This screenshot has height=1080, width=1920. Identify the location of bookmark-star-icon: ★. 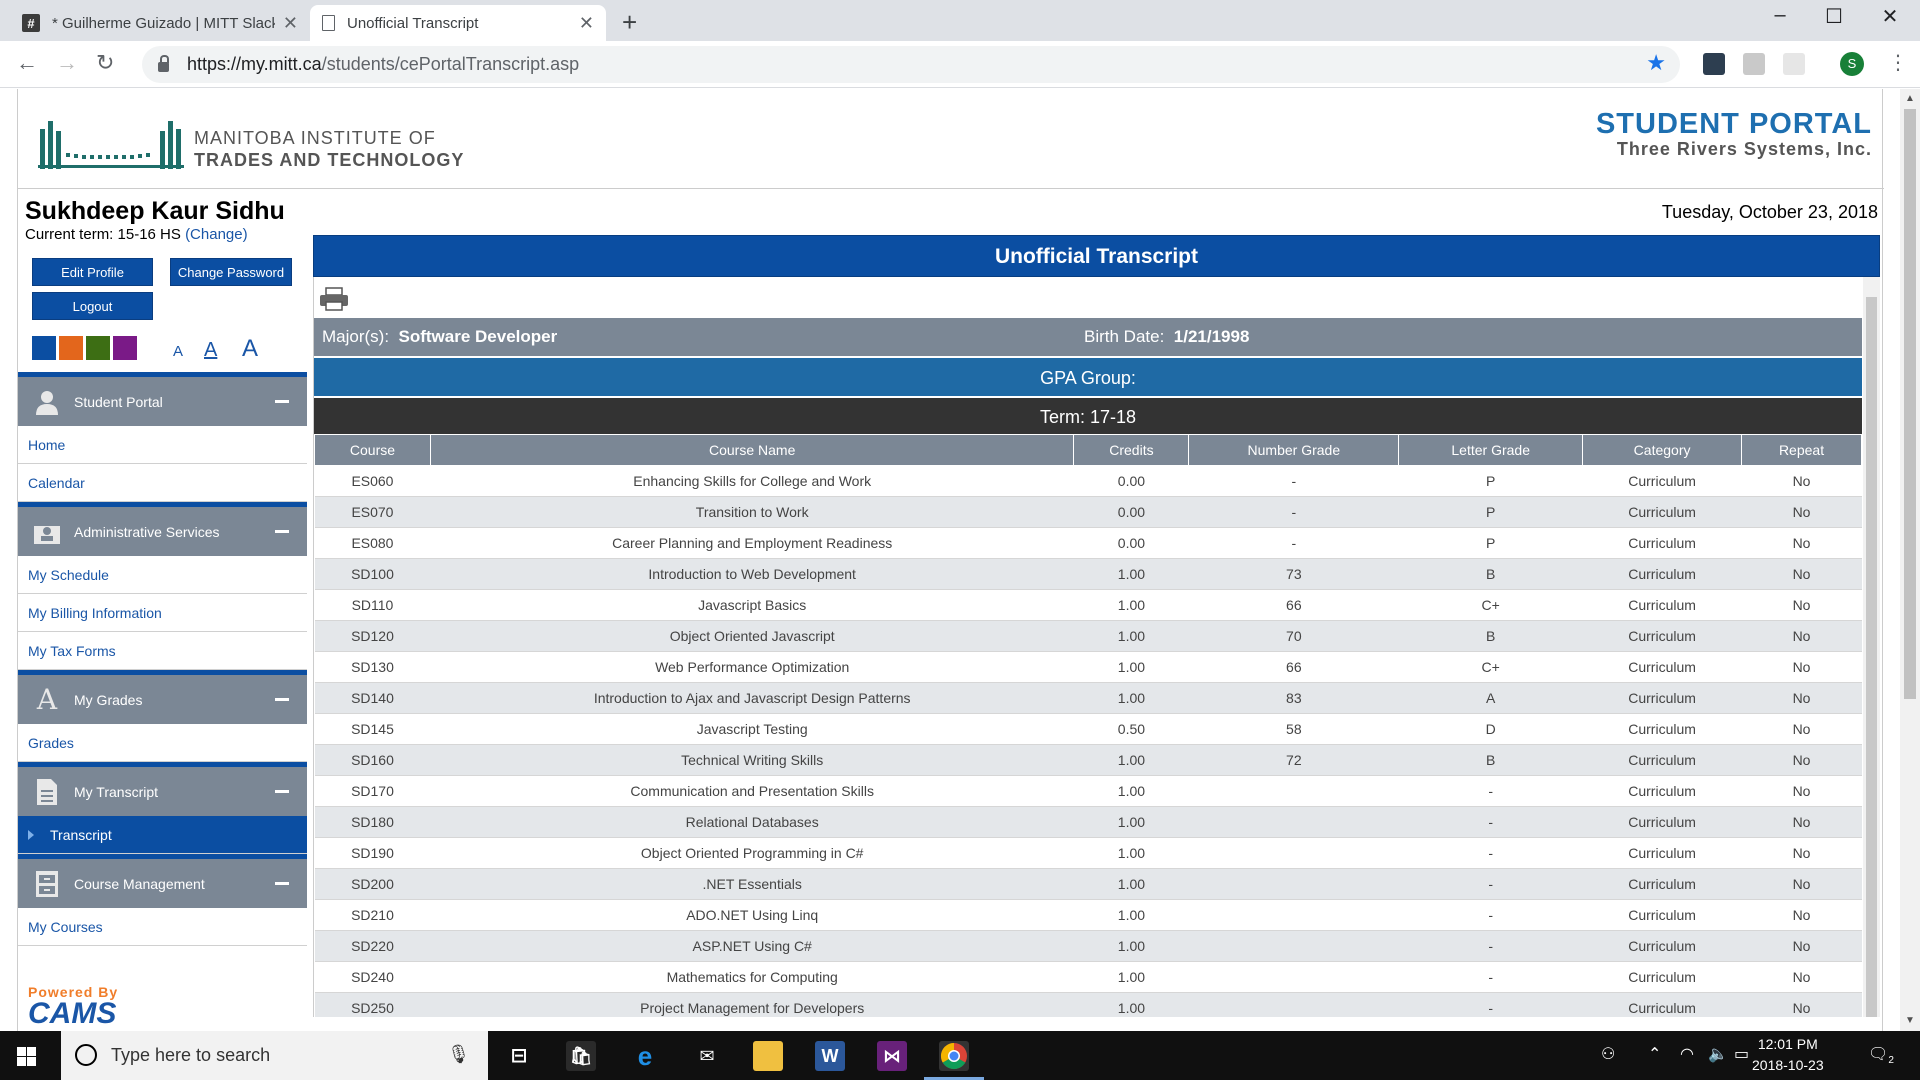
(1656, 63).